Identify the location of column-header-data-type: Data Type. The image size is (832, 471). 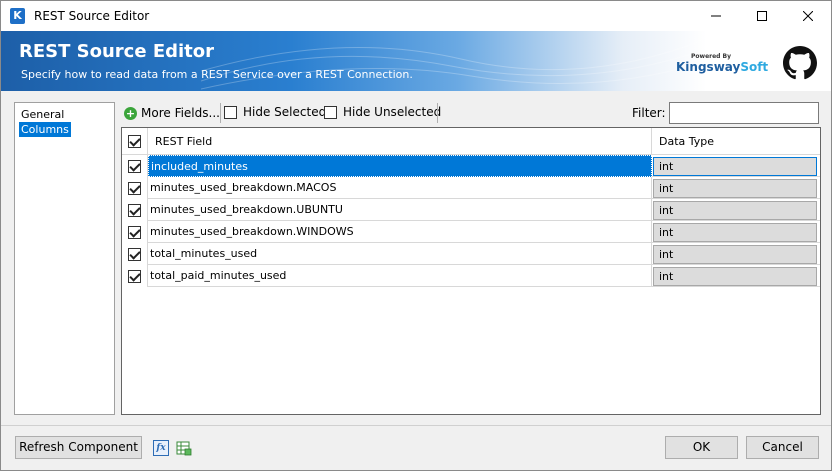
(736, 141).